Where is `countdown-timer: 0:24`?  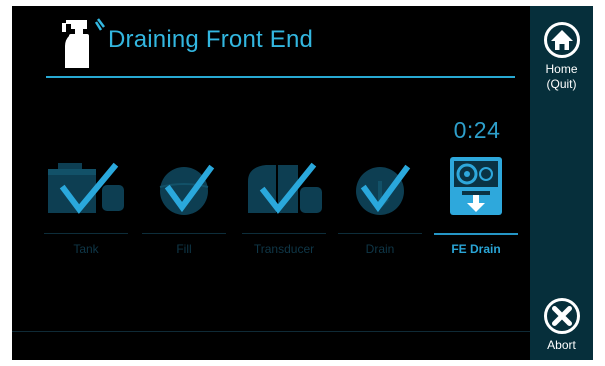
countdown-timer: 0:24 is located at coordinates (477, 130).